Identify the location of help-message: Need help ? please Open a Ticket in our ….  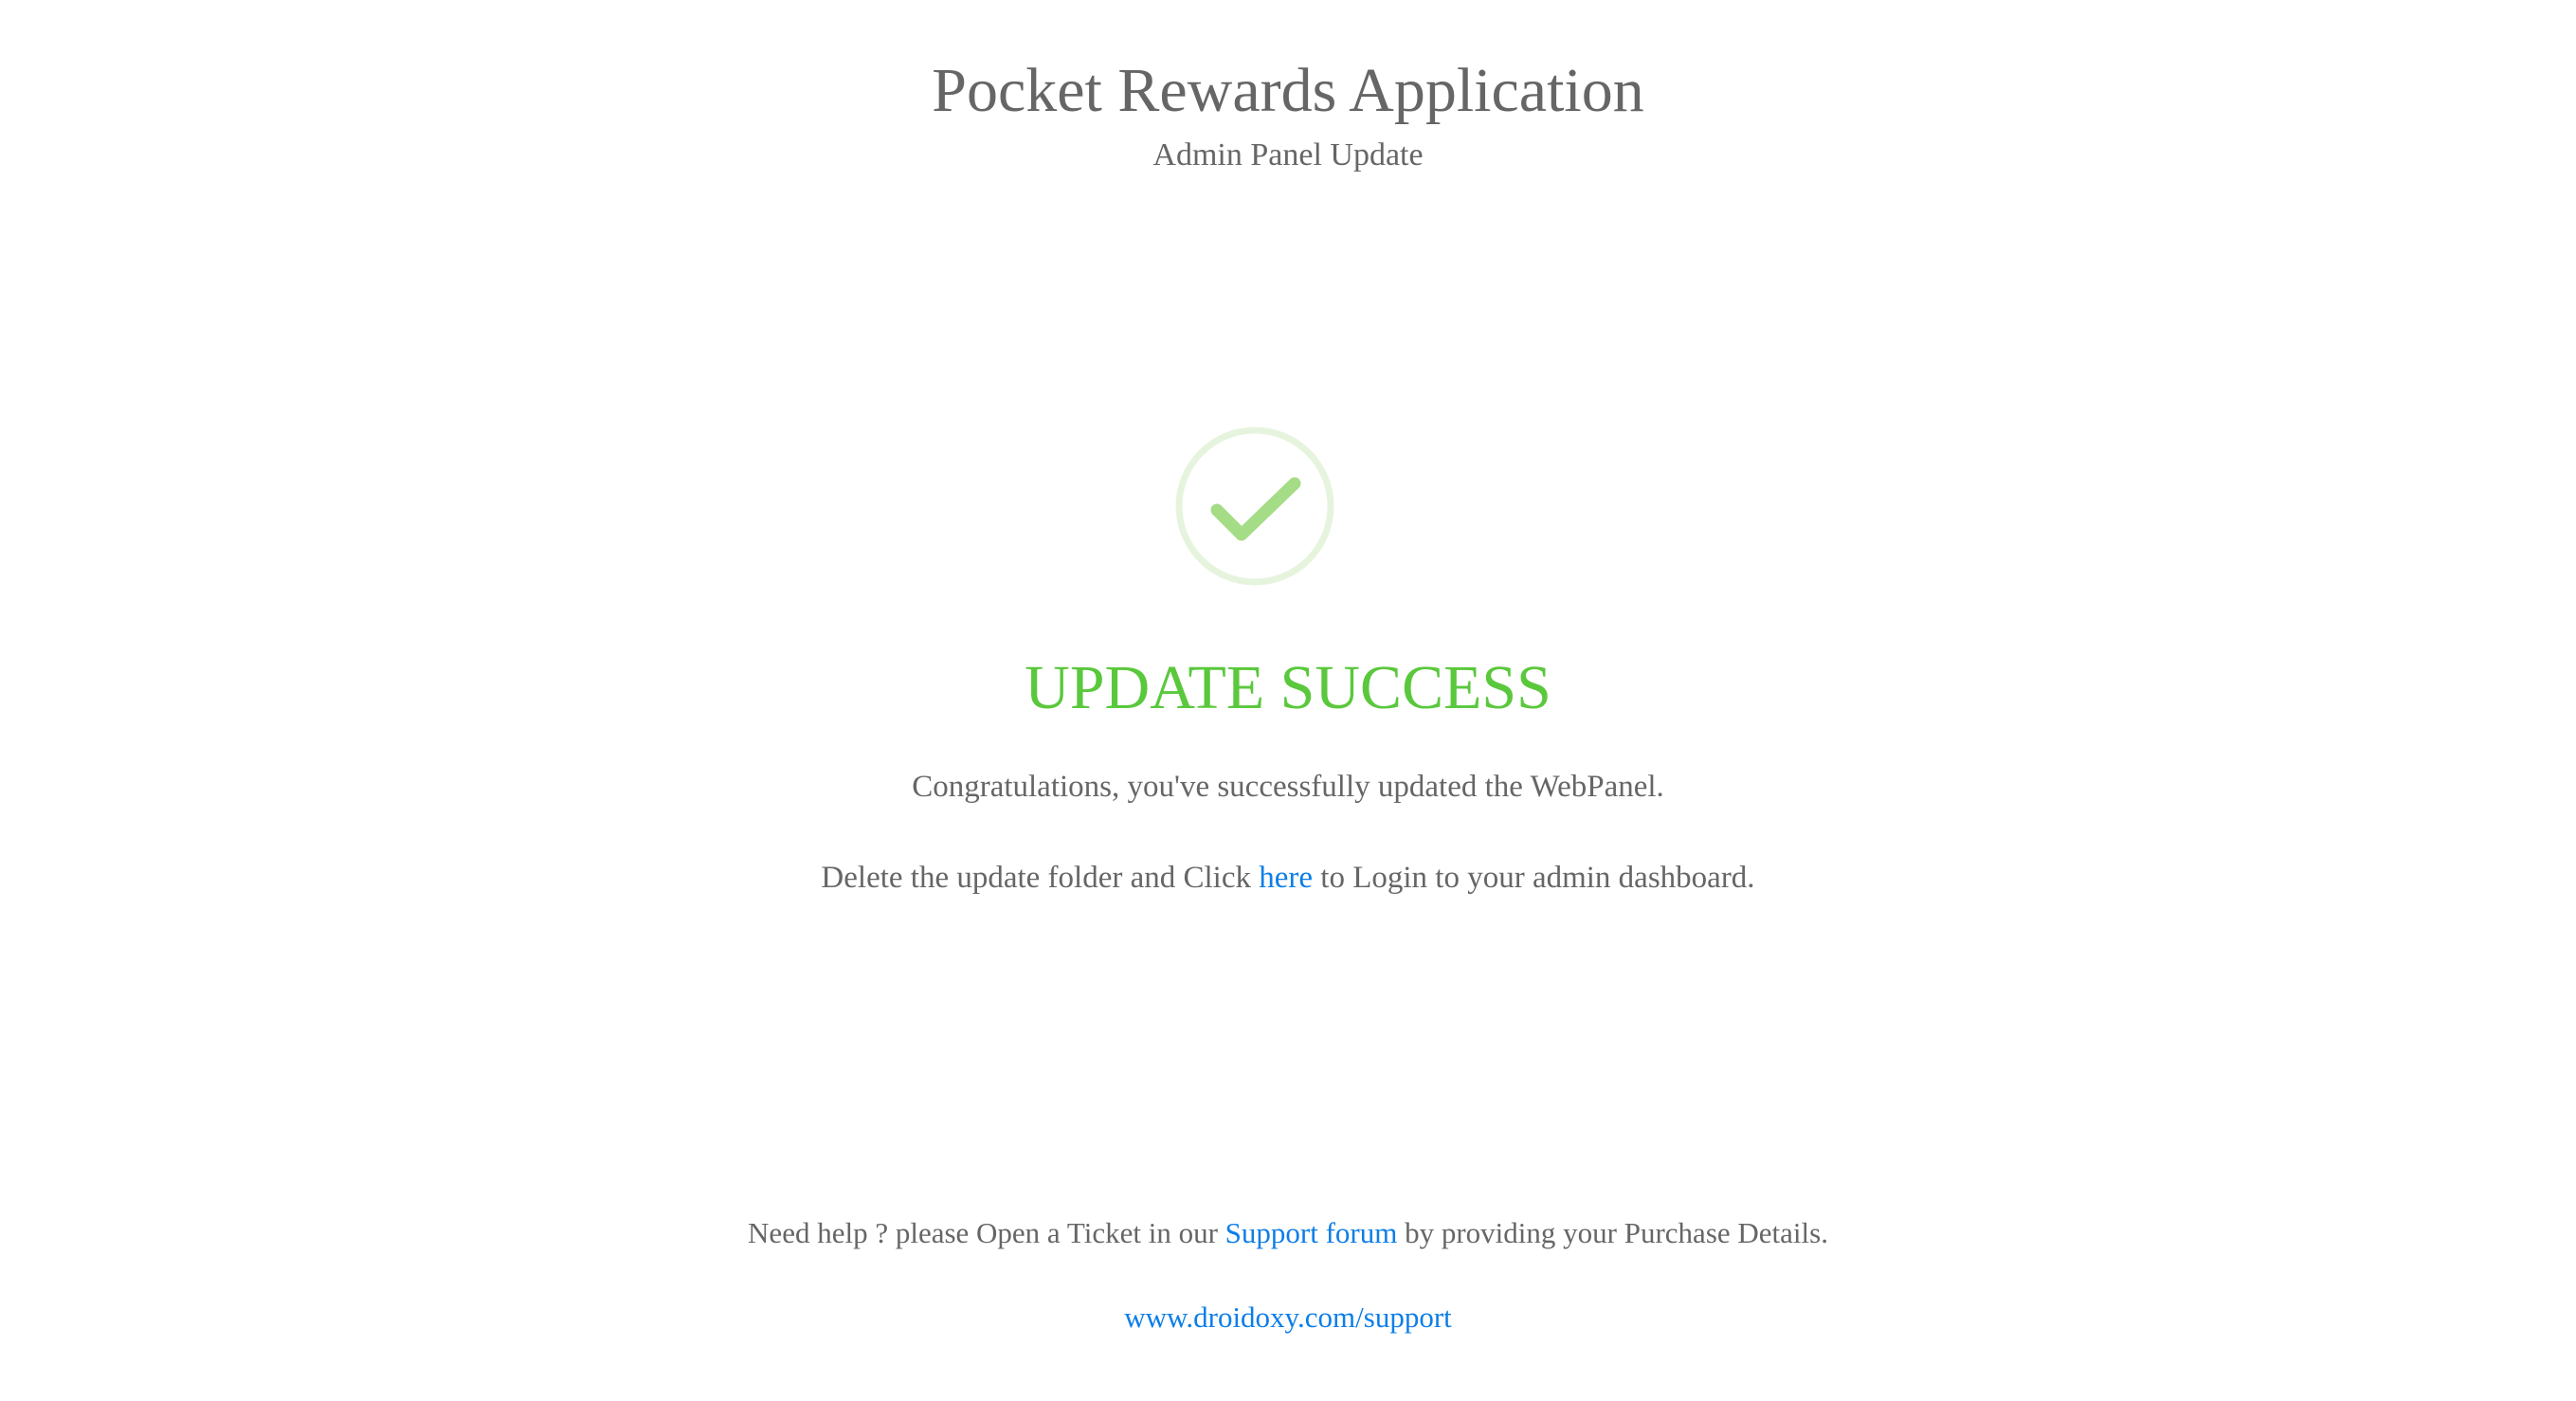
(1288, 1233).